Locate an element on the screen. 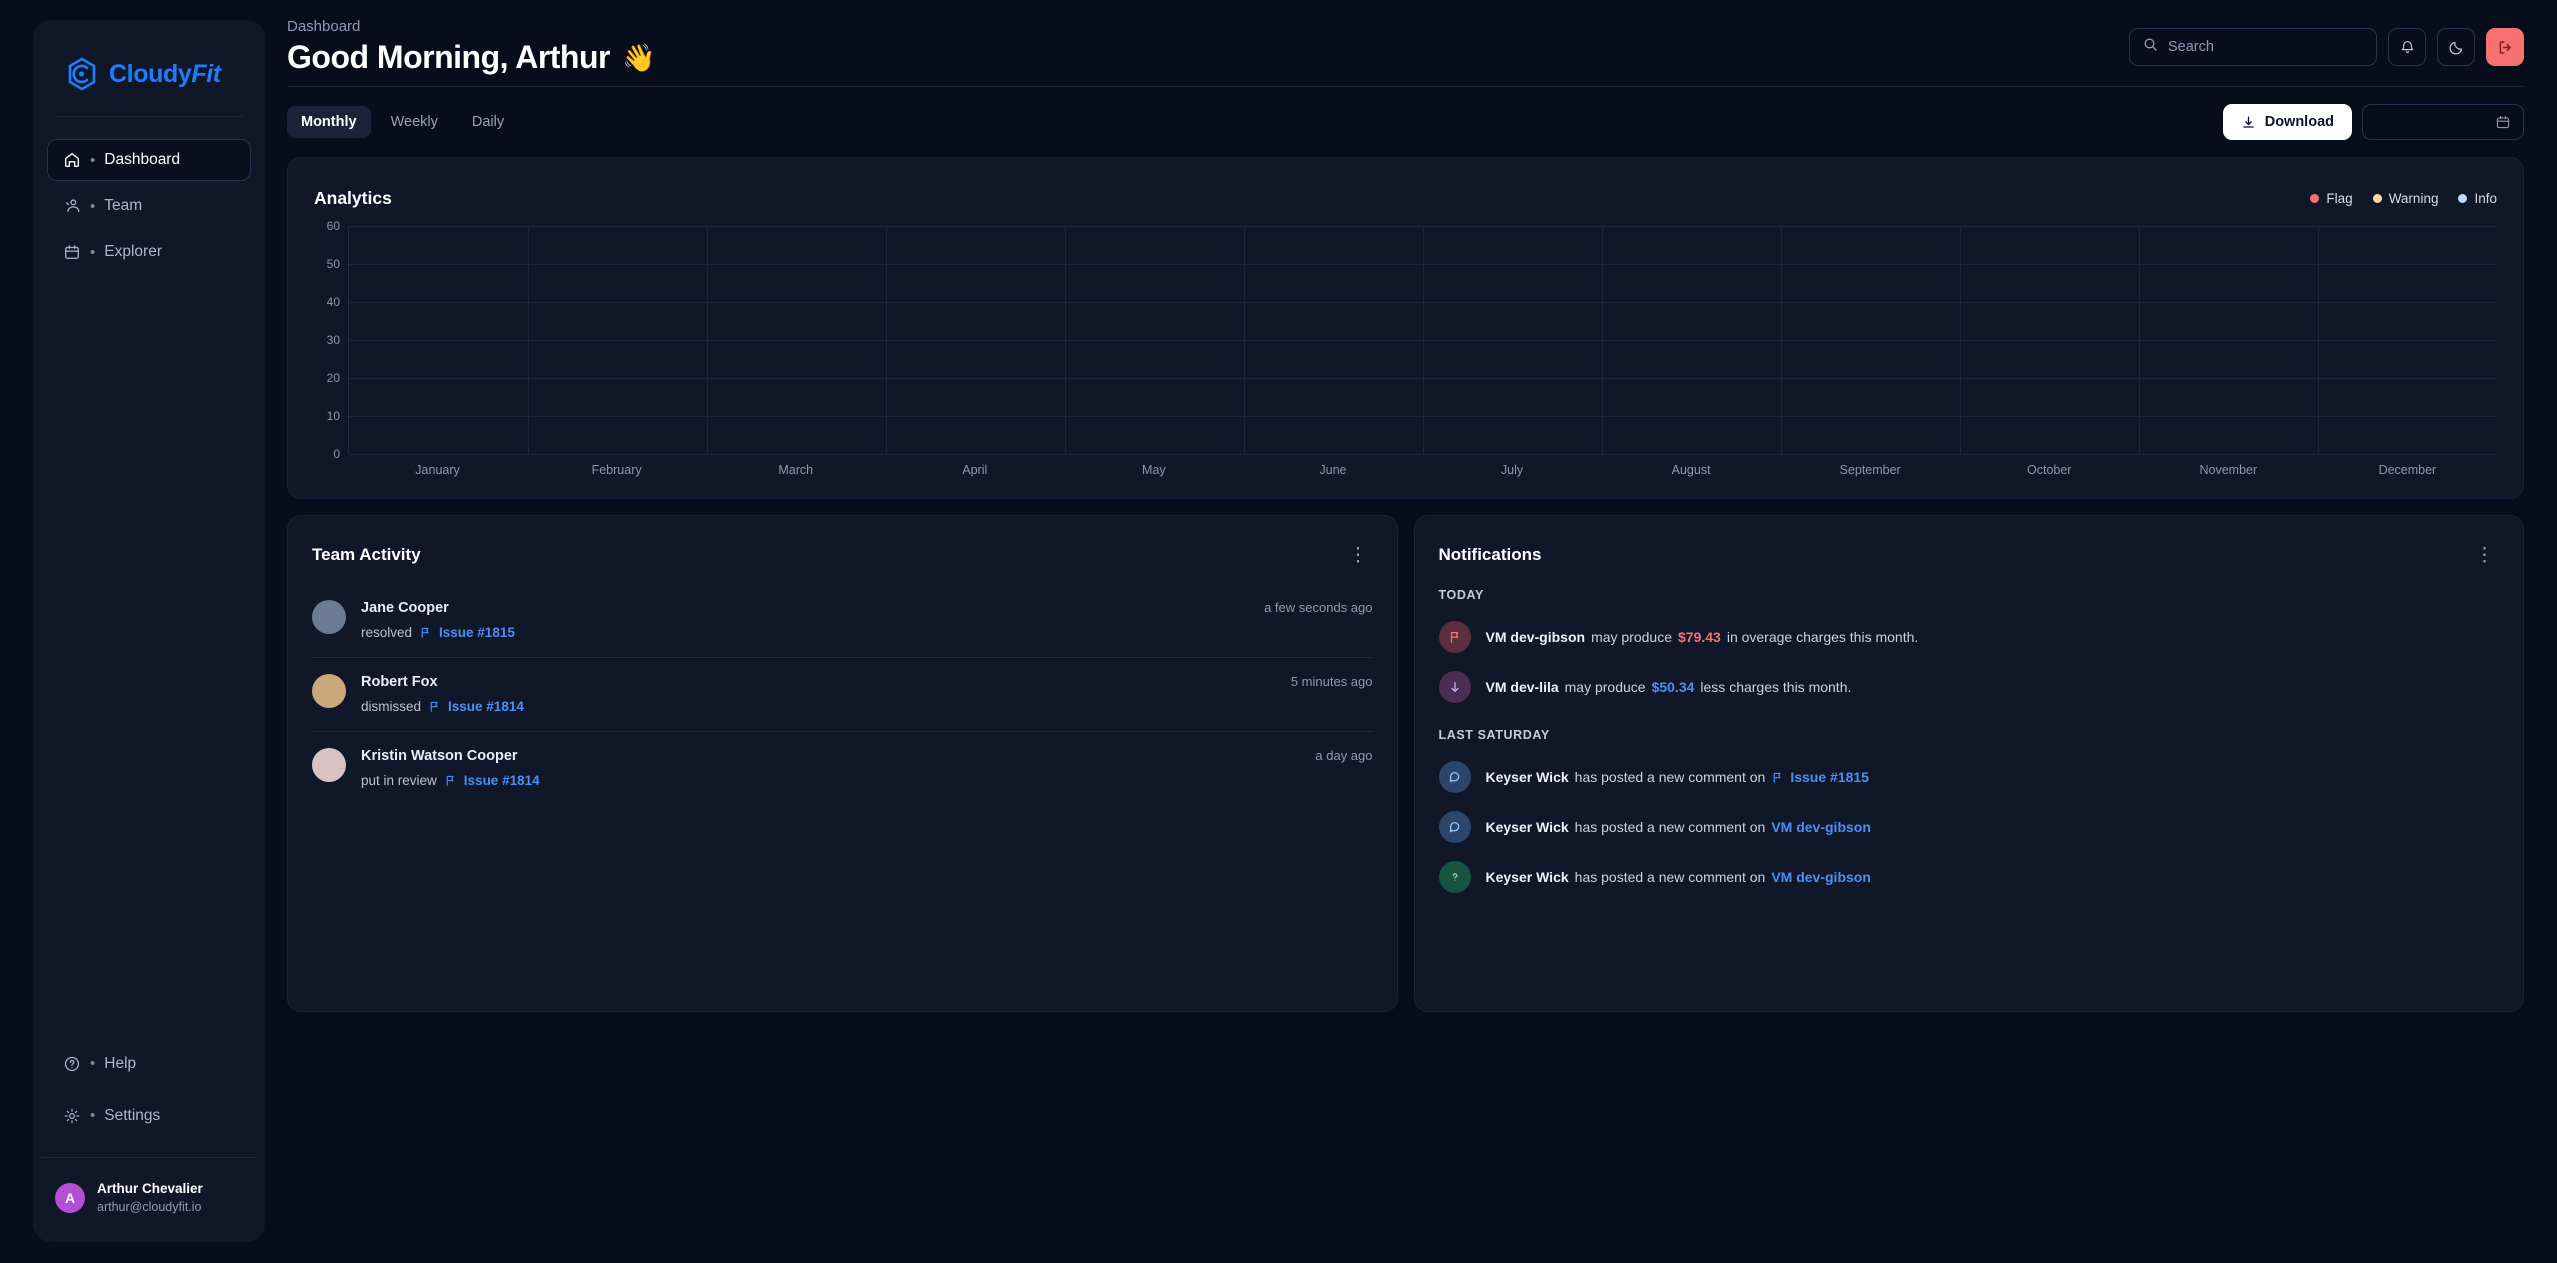  legend-item: Warning is located at coordinates (2405, 198).